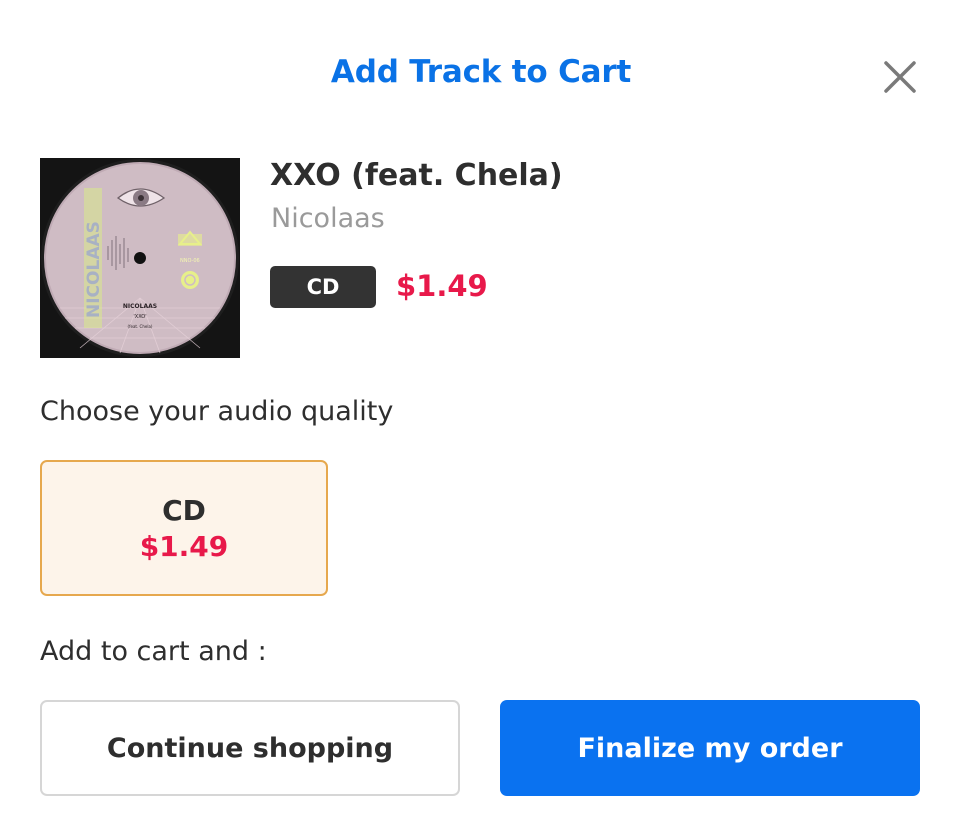 The height and width of the screenshot is (834, 962). I want to click on cover-catalog: NNO-06, so click(190, 261).